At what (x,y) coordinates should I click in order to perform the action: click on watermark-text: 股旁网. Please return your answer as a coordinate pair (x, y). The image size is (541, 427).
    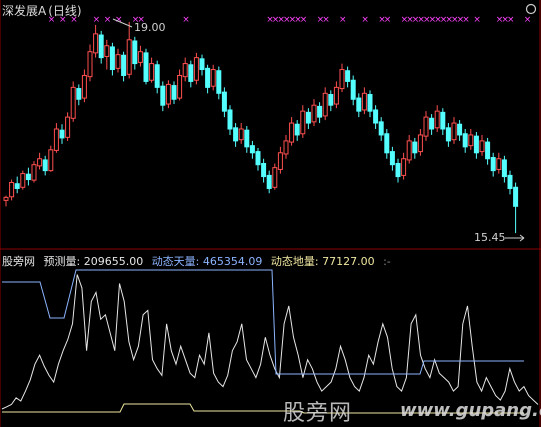
    Looking at the image, I should click on (318, 413).